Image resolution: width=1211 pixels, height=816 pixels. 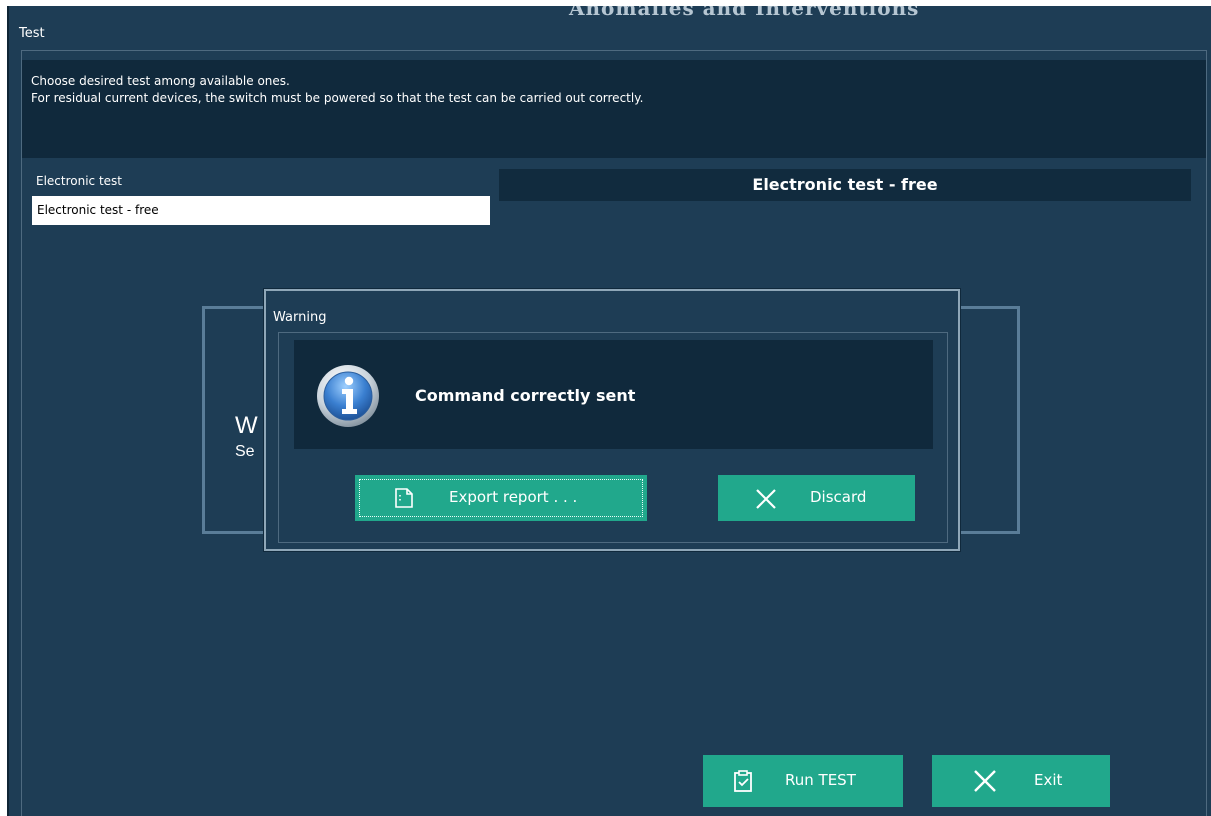 I want to click on run-test-button: Run TEST, so click(x=803, y=781).